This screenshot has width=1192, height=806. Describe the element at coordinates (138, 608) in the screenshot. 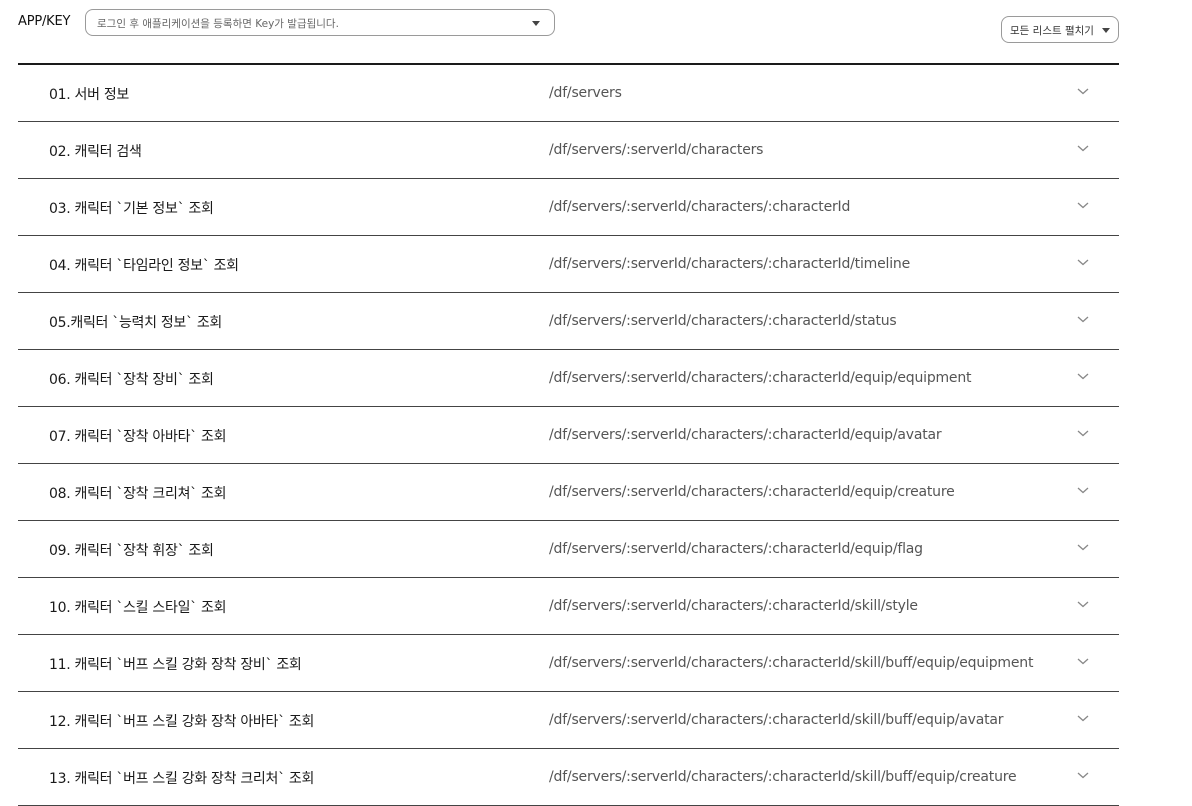

I see `api-title: 10. 캐릭터 `스킬 스타일` 조회` at that location.